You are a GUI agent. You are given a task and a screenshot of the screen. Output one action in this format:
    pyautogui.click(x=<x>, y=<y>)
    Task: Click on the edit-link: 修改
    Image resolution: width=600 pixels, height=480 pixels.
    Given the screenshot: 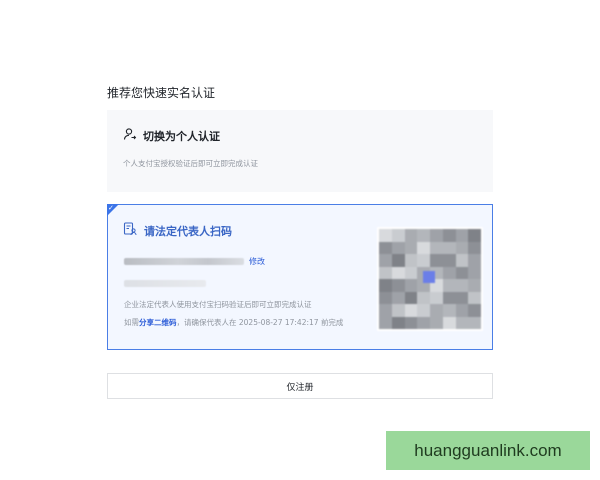 What is the action you would take?
    pyautogui.click(x=257, y=261)
    